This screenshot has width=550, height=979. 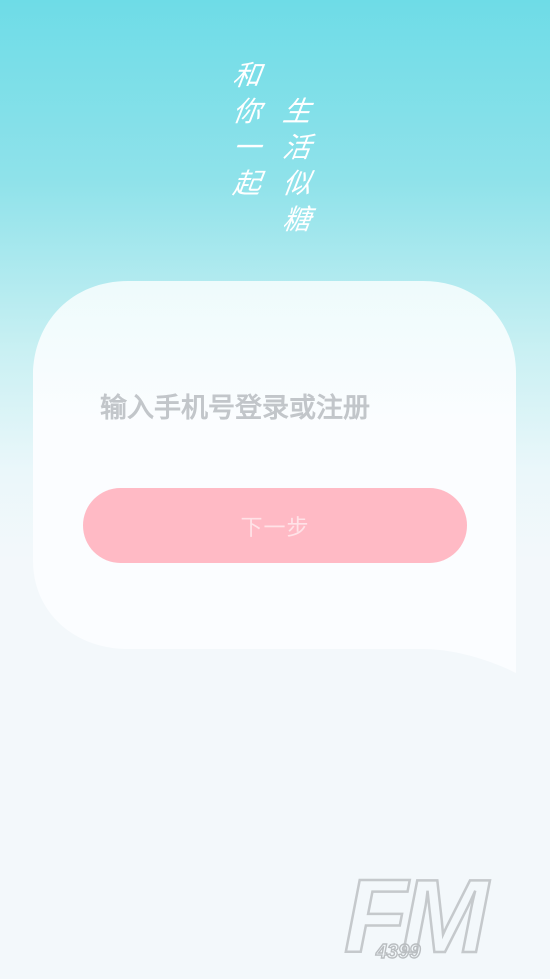 I want to click on app-slogan: 和 你 一 起 生 活 似 糖, so click(x=275, y=158).